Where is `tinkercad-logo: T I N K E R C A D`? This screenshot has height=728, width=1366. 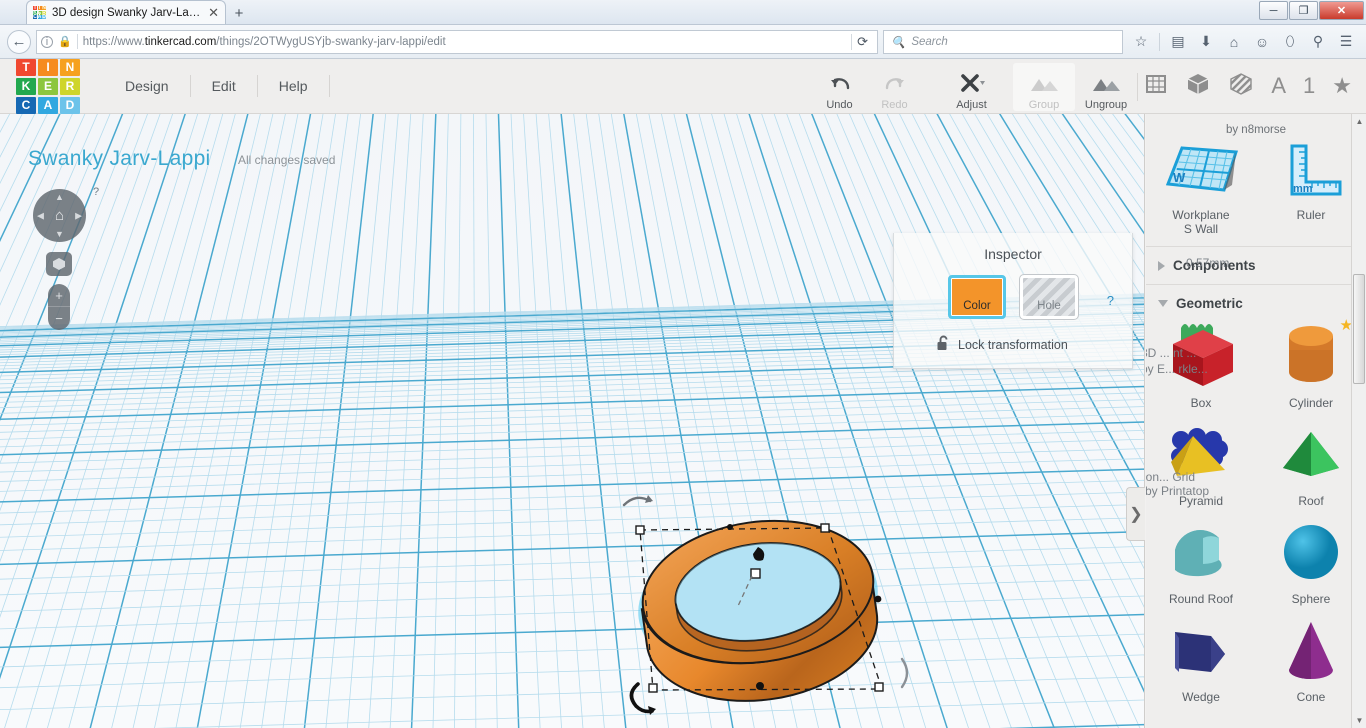
tinkercad-logo: T I N K E R C A D is located at coordinates (49, 86).